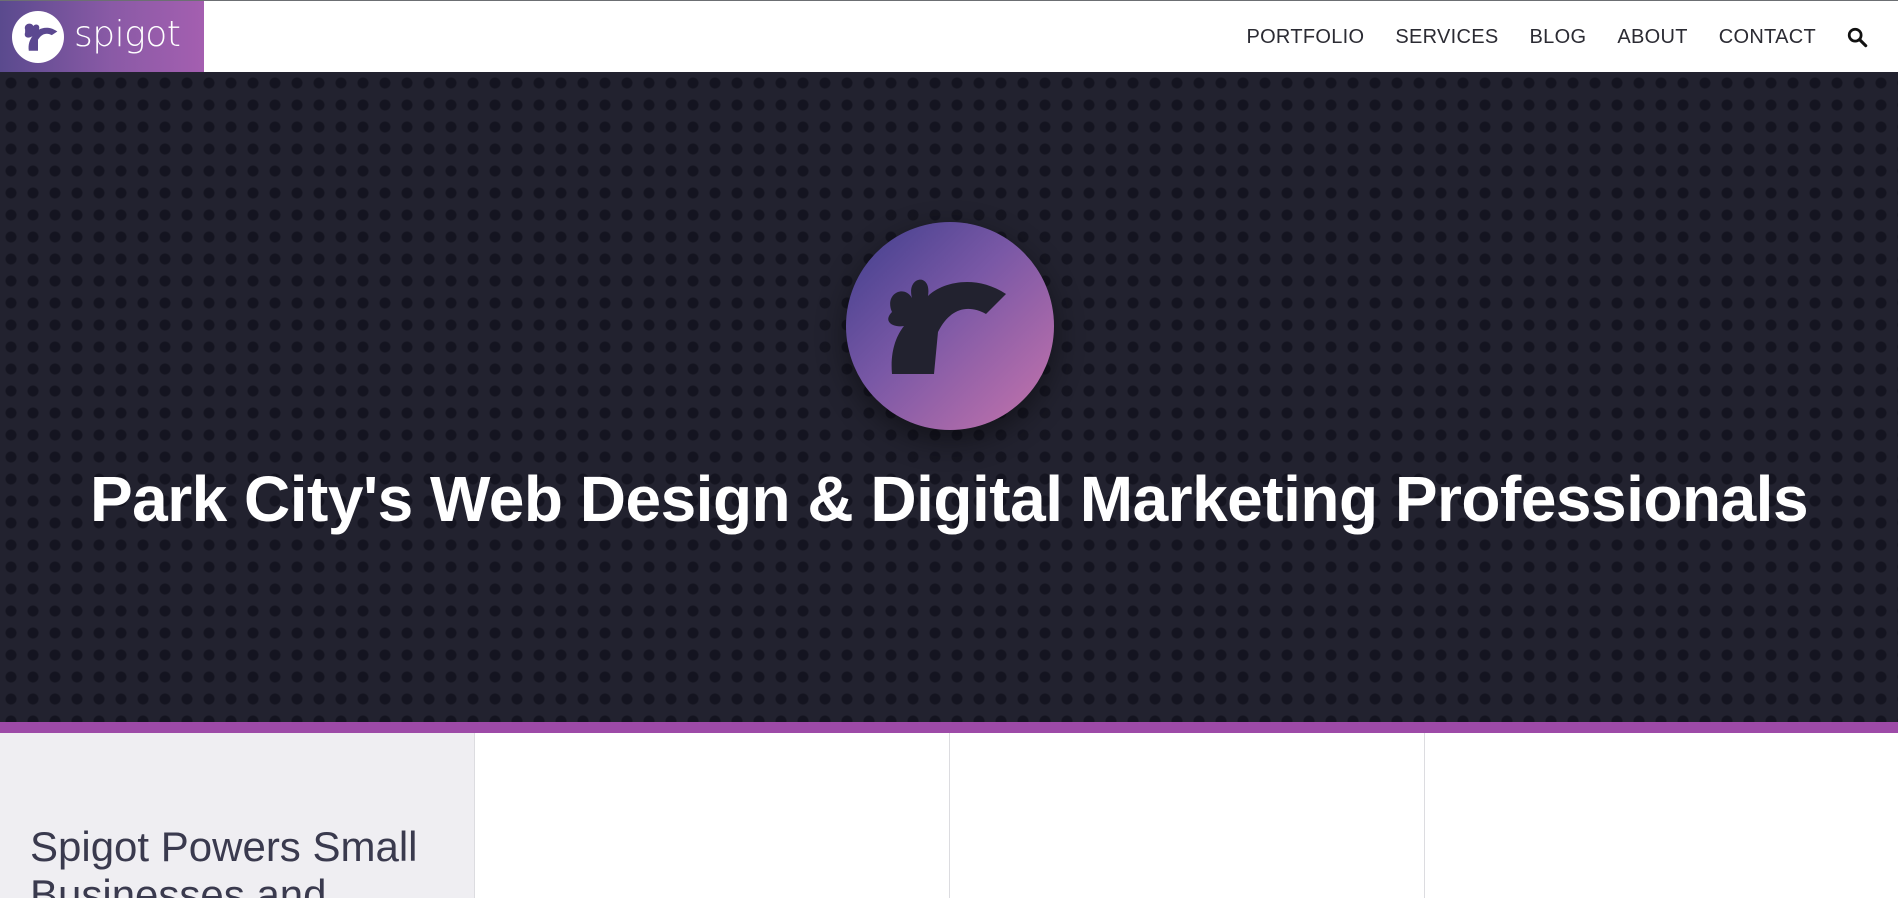  Describe the element at coordinates (950, 326) in the screenshot. I see `spigot-emblem-icon` at that location.